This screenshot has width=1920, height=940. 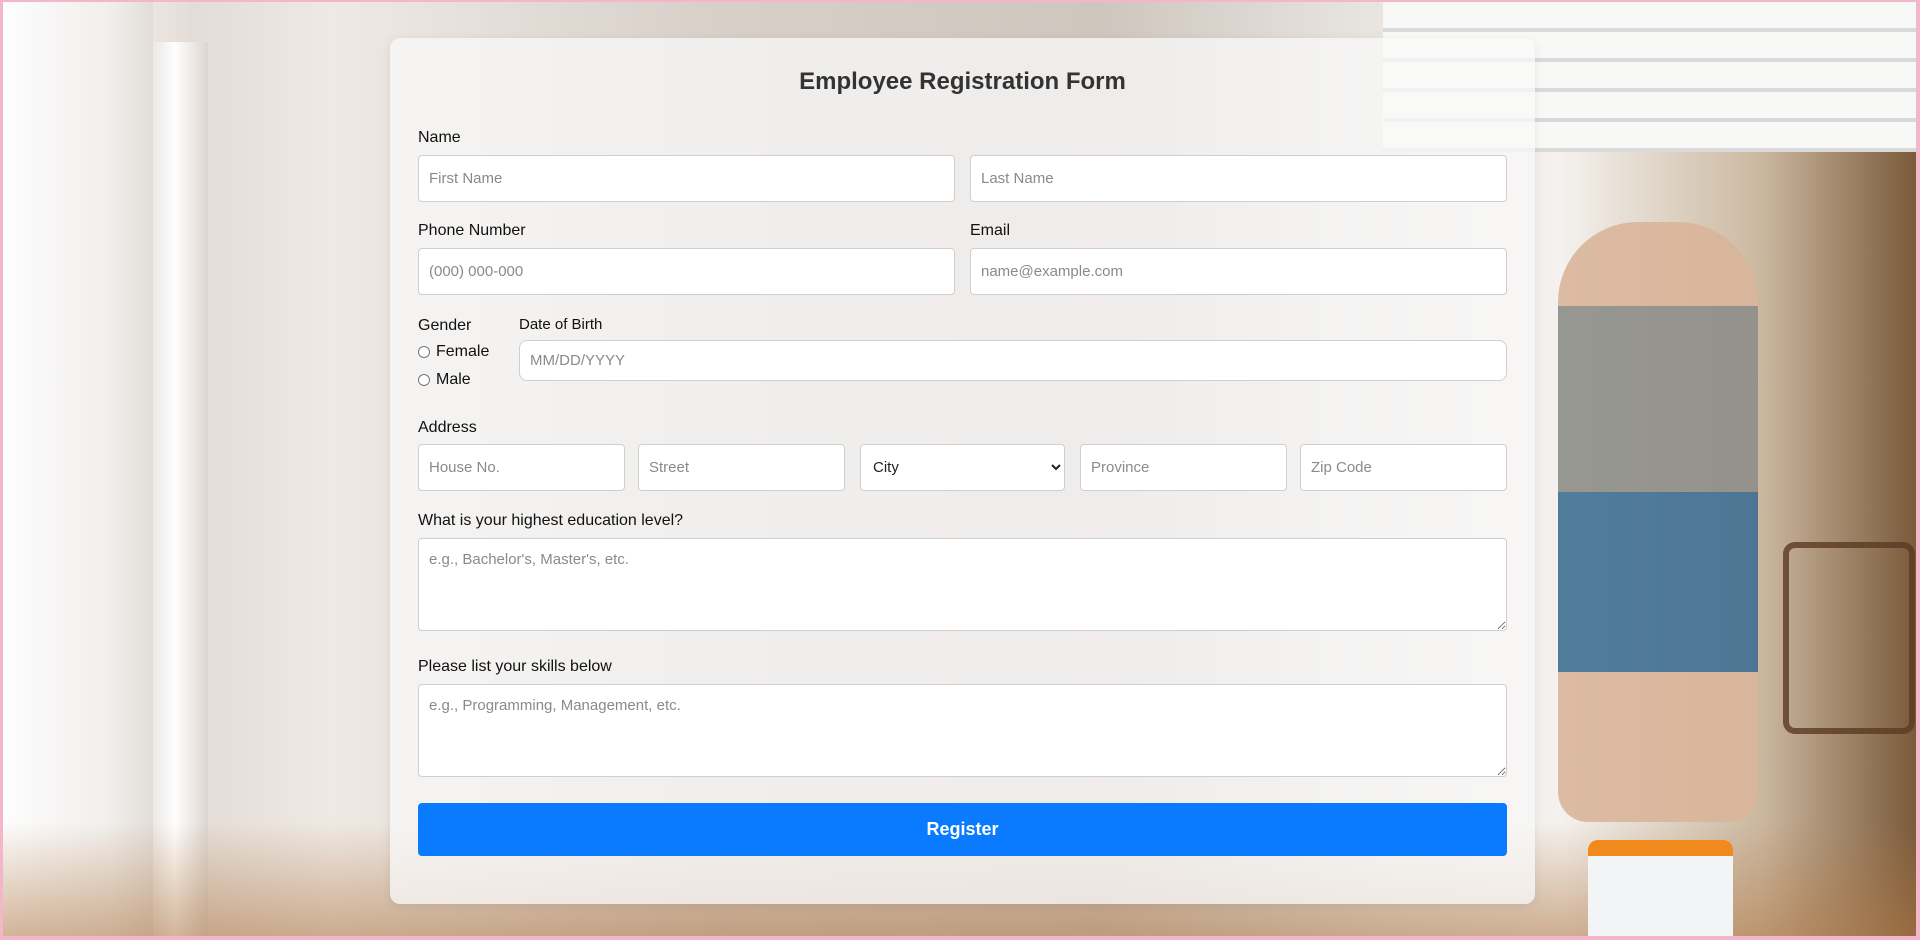 What do you see at coordinates (686, 178) in the screenshot?
I see `first-name-input` at bounding box center [686, 178].